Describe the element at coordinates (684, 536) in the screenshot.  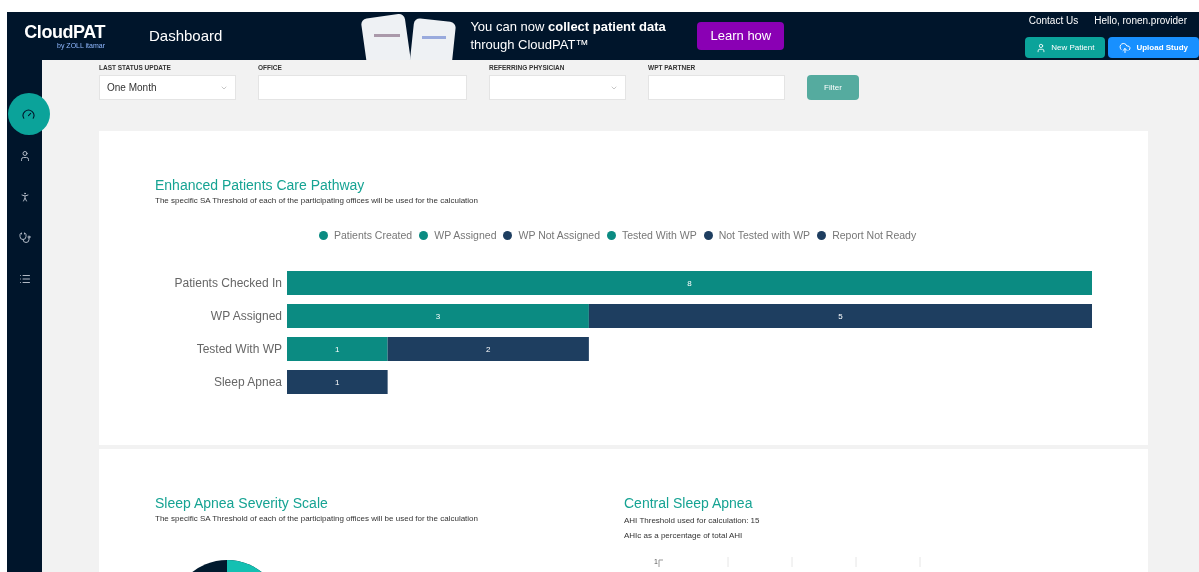
I see `chart-note: AHIc as a percentage of total AHI` at that location.